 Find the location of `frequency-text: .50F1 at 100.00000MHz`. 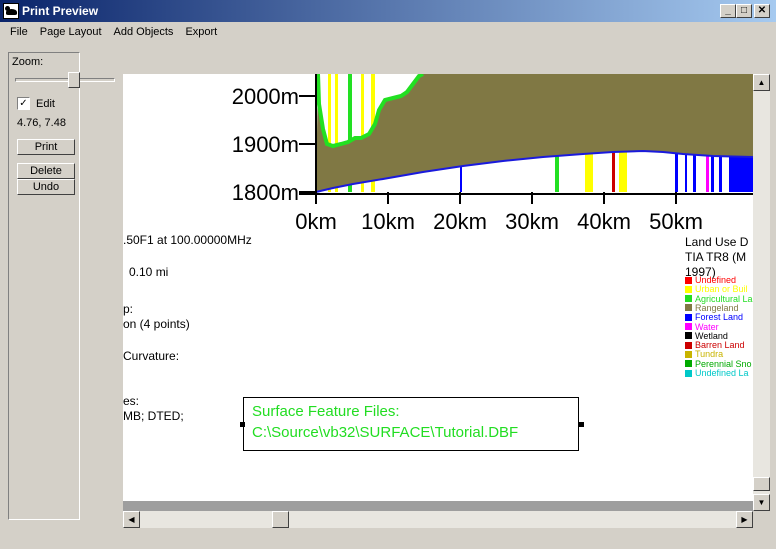

frequency-text: .50F1 at 100.00000MHz is located at coordinates (187, 240).